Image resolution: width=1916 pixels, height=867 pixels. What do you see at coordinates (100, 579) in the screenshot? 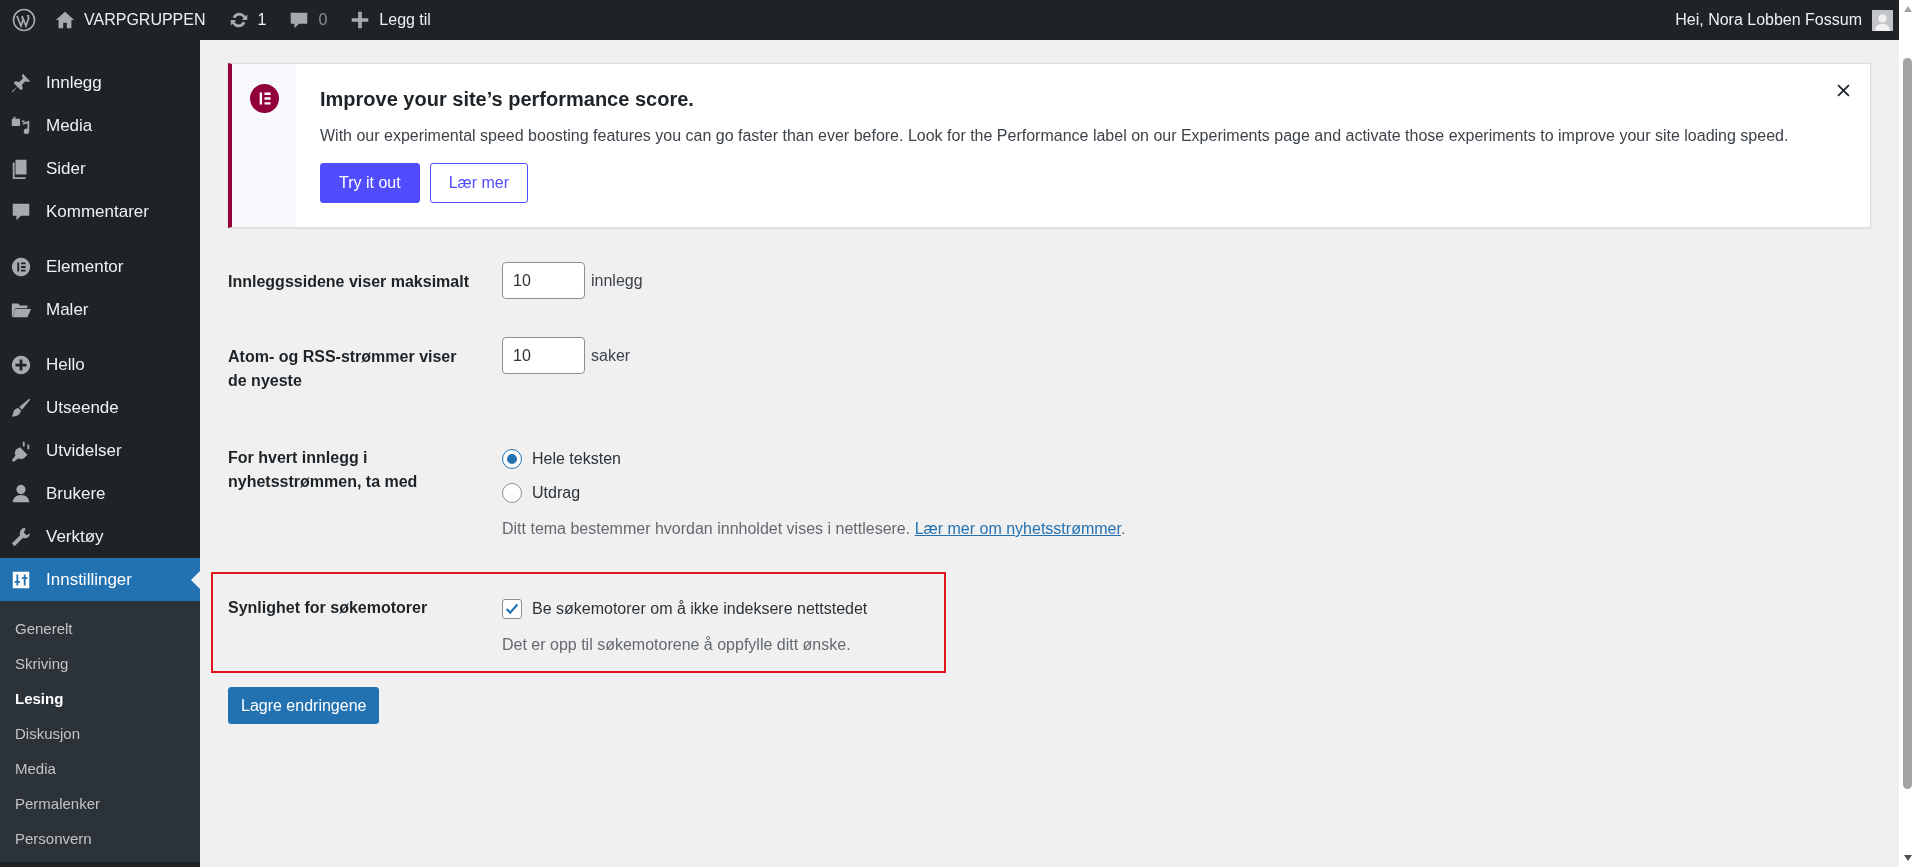
I see `sidebar-item: Innstillinger` at bounding box center [100, 579].